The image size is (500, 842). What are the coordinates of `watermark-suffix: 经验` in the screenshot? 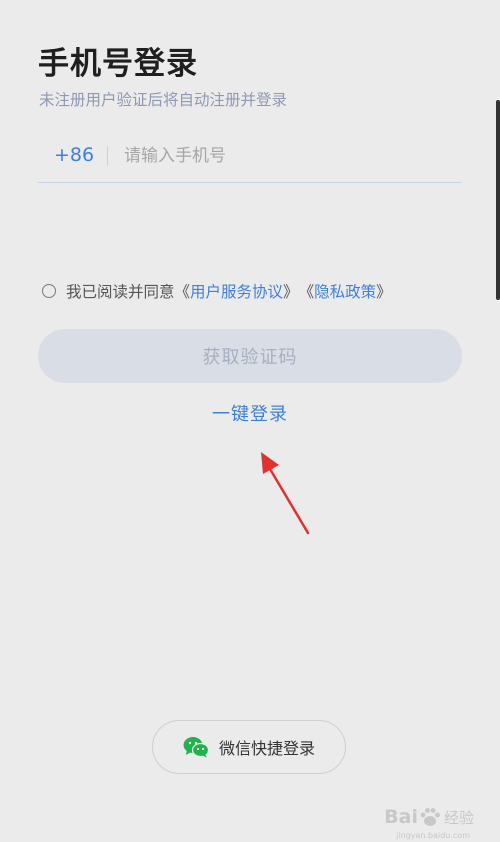 It's located at (458, 817).